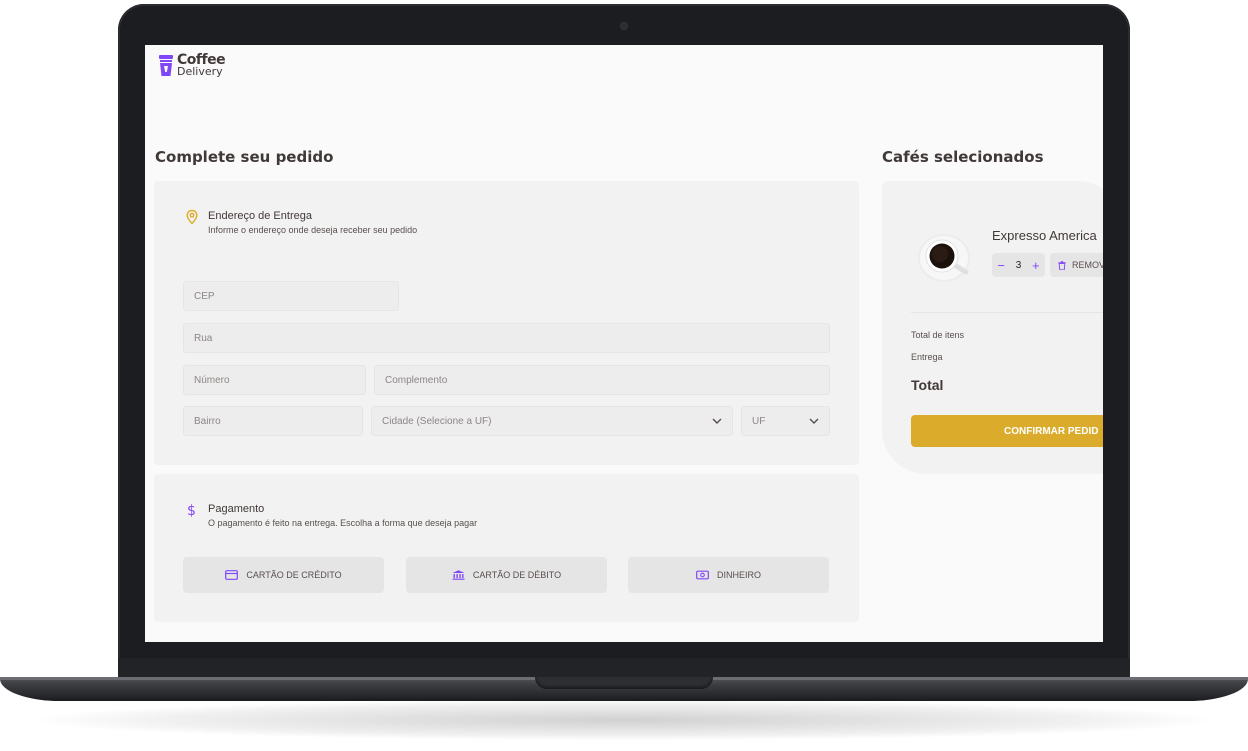 This screenshot has height=751, width=1248. Describe the element at coordinates (927, 357) in the screenshot. I see `delivery-label: Entrega` at that location.